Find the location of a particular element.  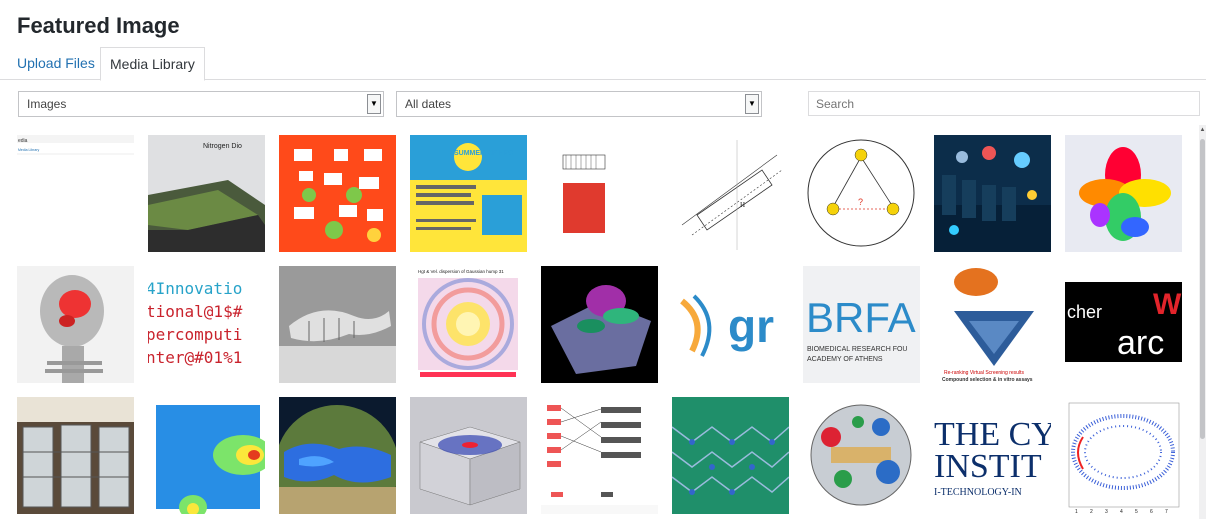

date-filter-value: All dates is located at coordinates (428, 104).